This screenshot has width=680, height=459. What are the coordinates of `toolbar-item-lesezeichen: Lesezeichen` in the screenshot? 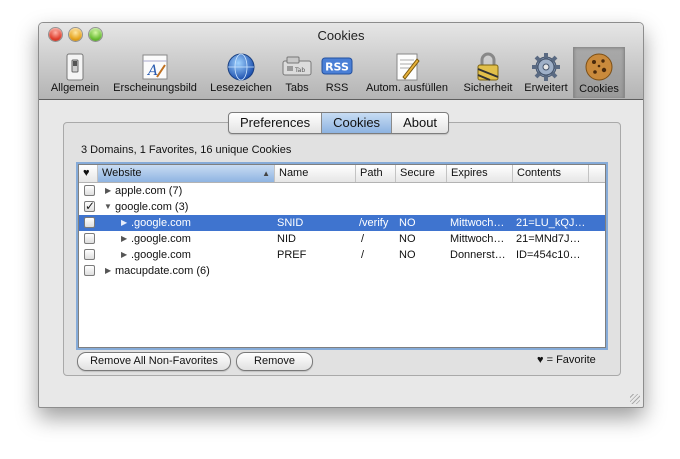 It's located at (241, 74).